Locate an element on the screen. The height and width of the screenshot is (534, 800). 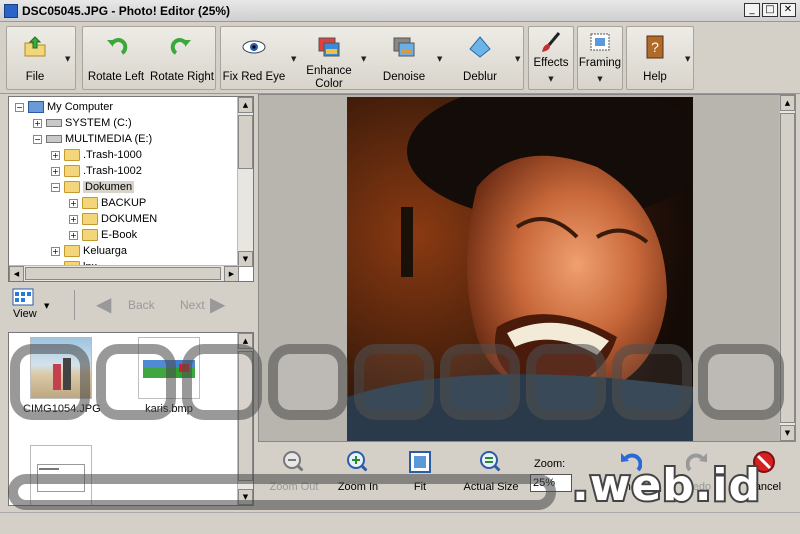
tree-item: − MULTIMEDIA (E:) is located at coordinates (92, 139).